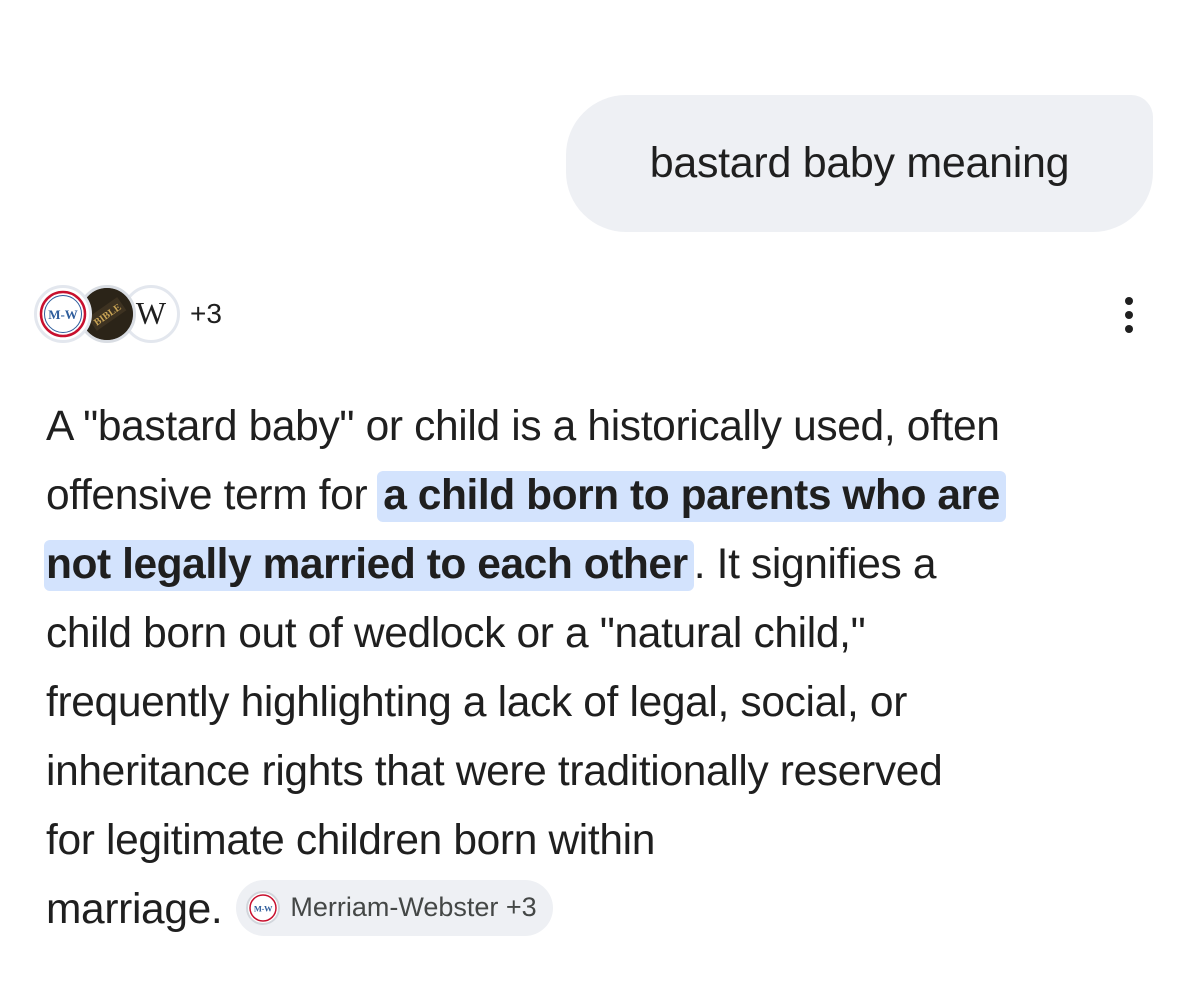  Describe the element at coordinates (134, 909) in the screenshot. I see `answer-text-fragment: marriage.` at that location.